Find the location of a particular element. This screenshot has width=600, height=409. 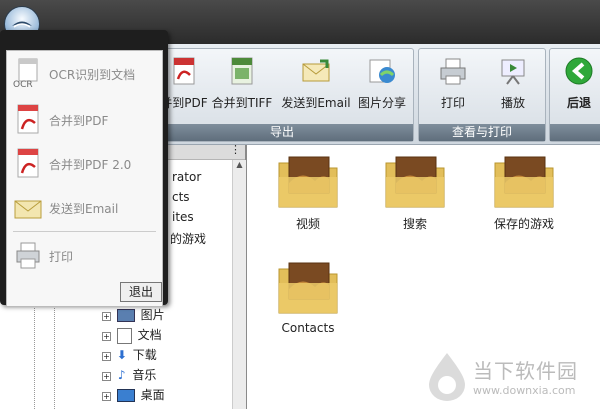

svg-text: OCR is located at coordinates (23, 84).